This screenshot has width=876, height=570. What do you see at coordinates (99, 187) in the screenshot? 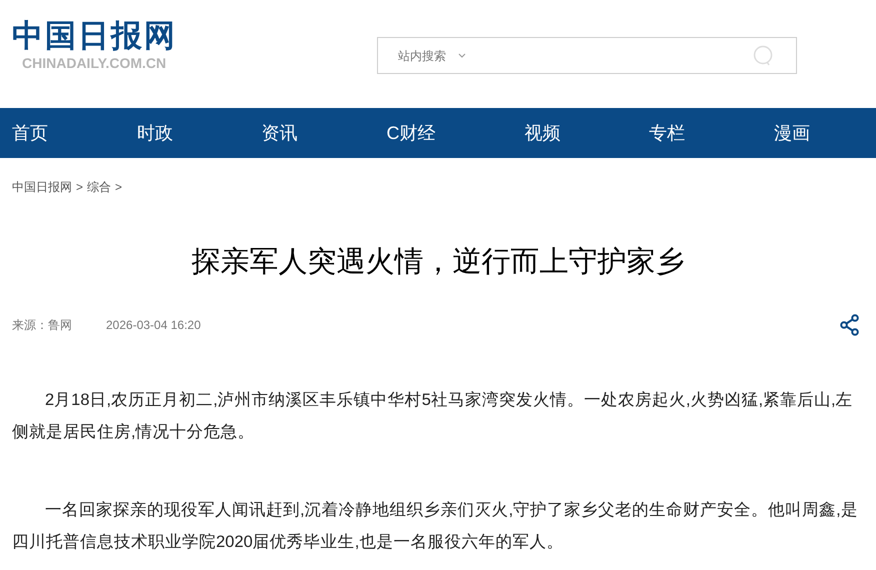
I see `breadcrumb-link: 综合` at bounding box center [99, 187].